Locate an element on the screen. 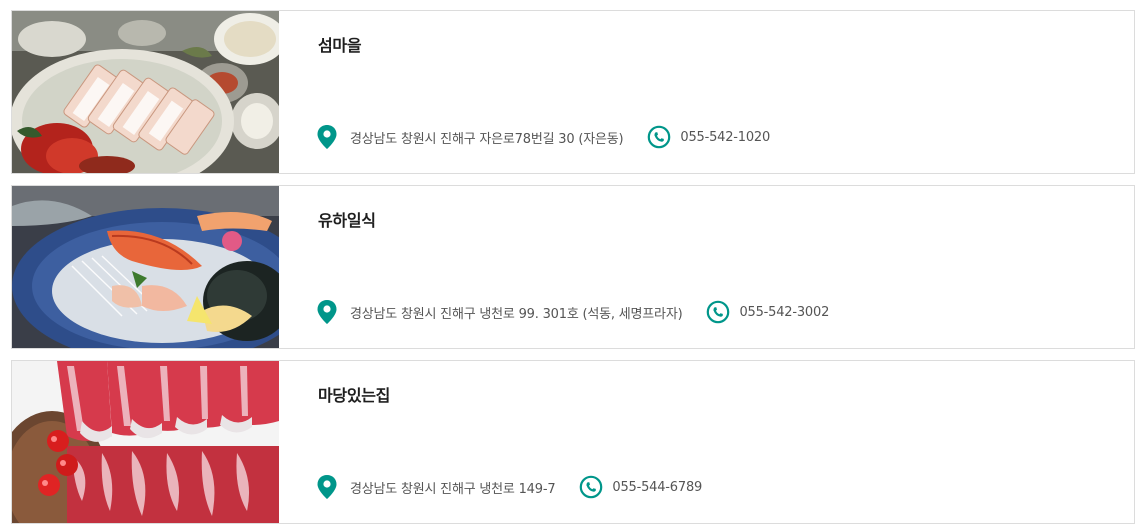 The width and height of the screenshot is (1145, 529). restaurant-info: 경상남도 창원시 진해구 냉천로 149-7 055-544-6789 is located at coordinates (509, 487).